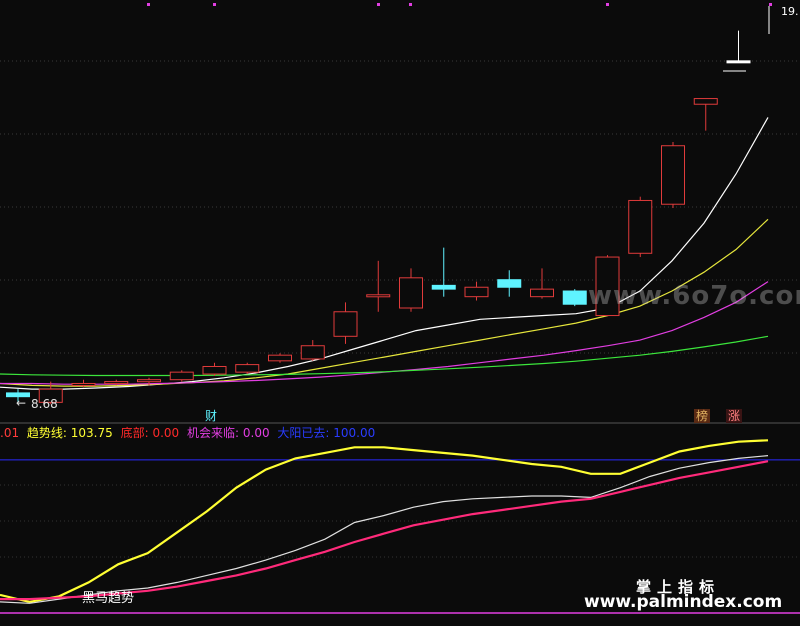  Describe the element at coordinates (108, 598) in the screenshot. I see `heima-label: 黑马趋势` at that location.